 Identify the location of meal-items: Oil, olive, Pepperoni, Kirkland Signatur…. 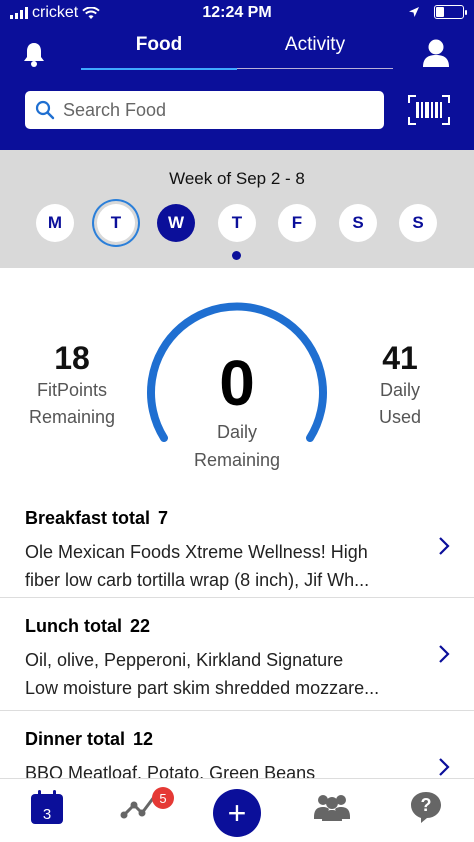
(225, 674).